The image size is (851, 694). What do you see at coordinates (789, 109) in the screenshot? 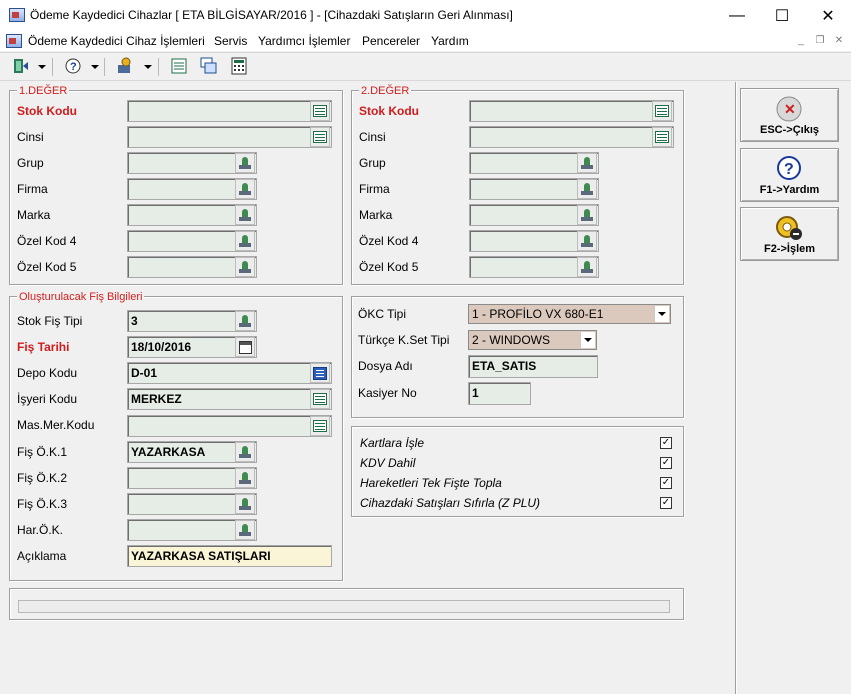
I see `close-circle-icon: ✕` at bounding box center [789, 109].